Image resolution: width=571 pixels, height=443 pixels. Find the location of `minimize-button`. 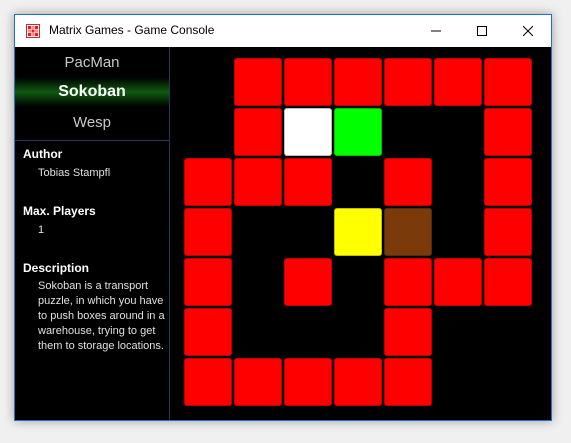

minimize-button is located at coordinates (436, 31).